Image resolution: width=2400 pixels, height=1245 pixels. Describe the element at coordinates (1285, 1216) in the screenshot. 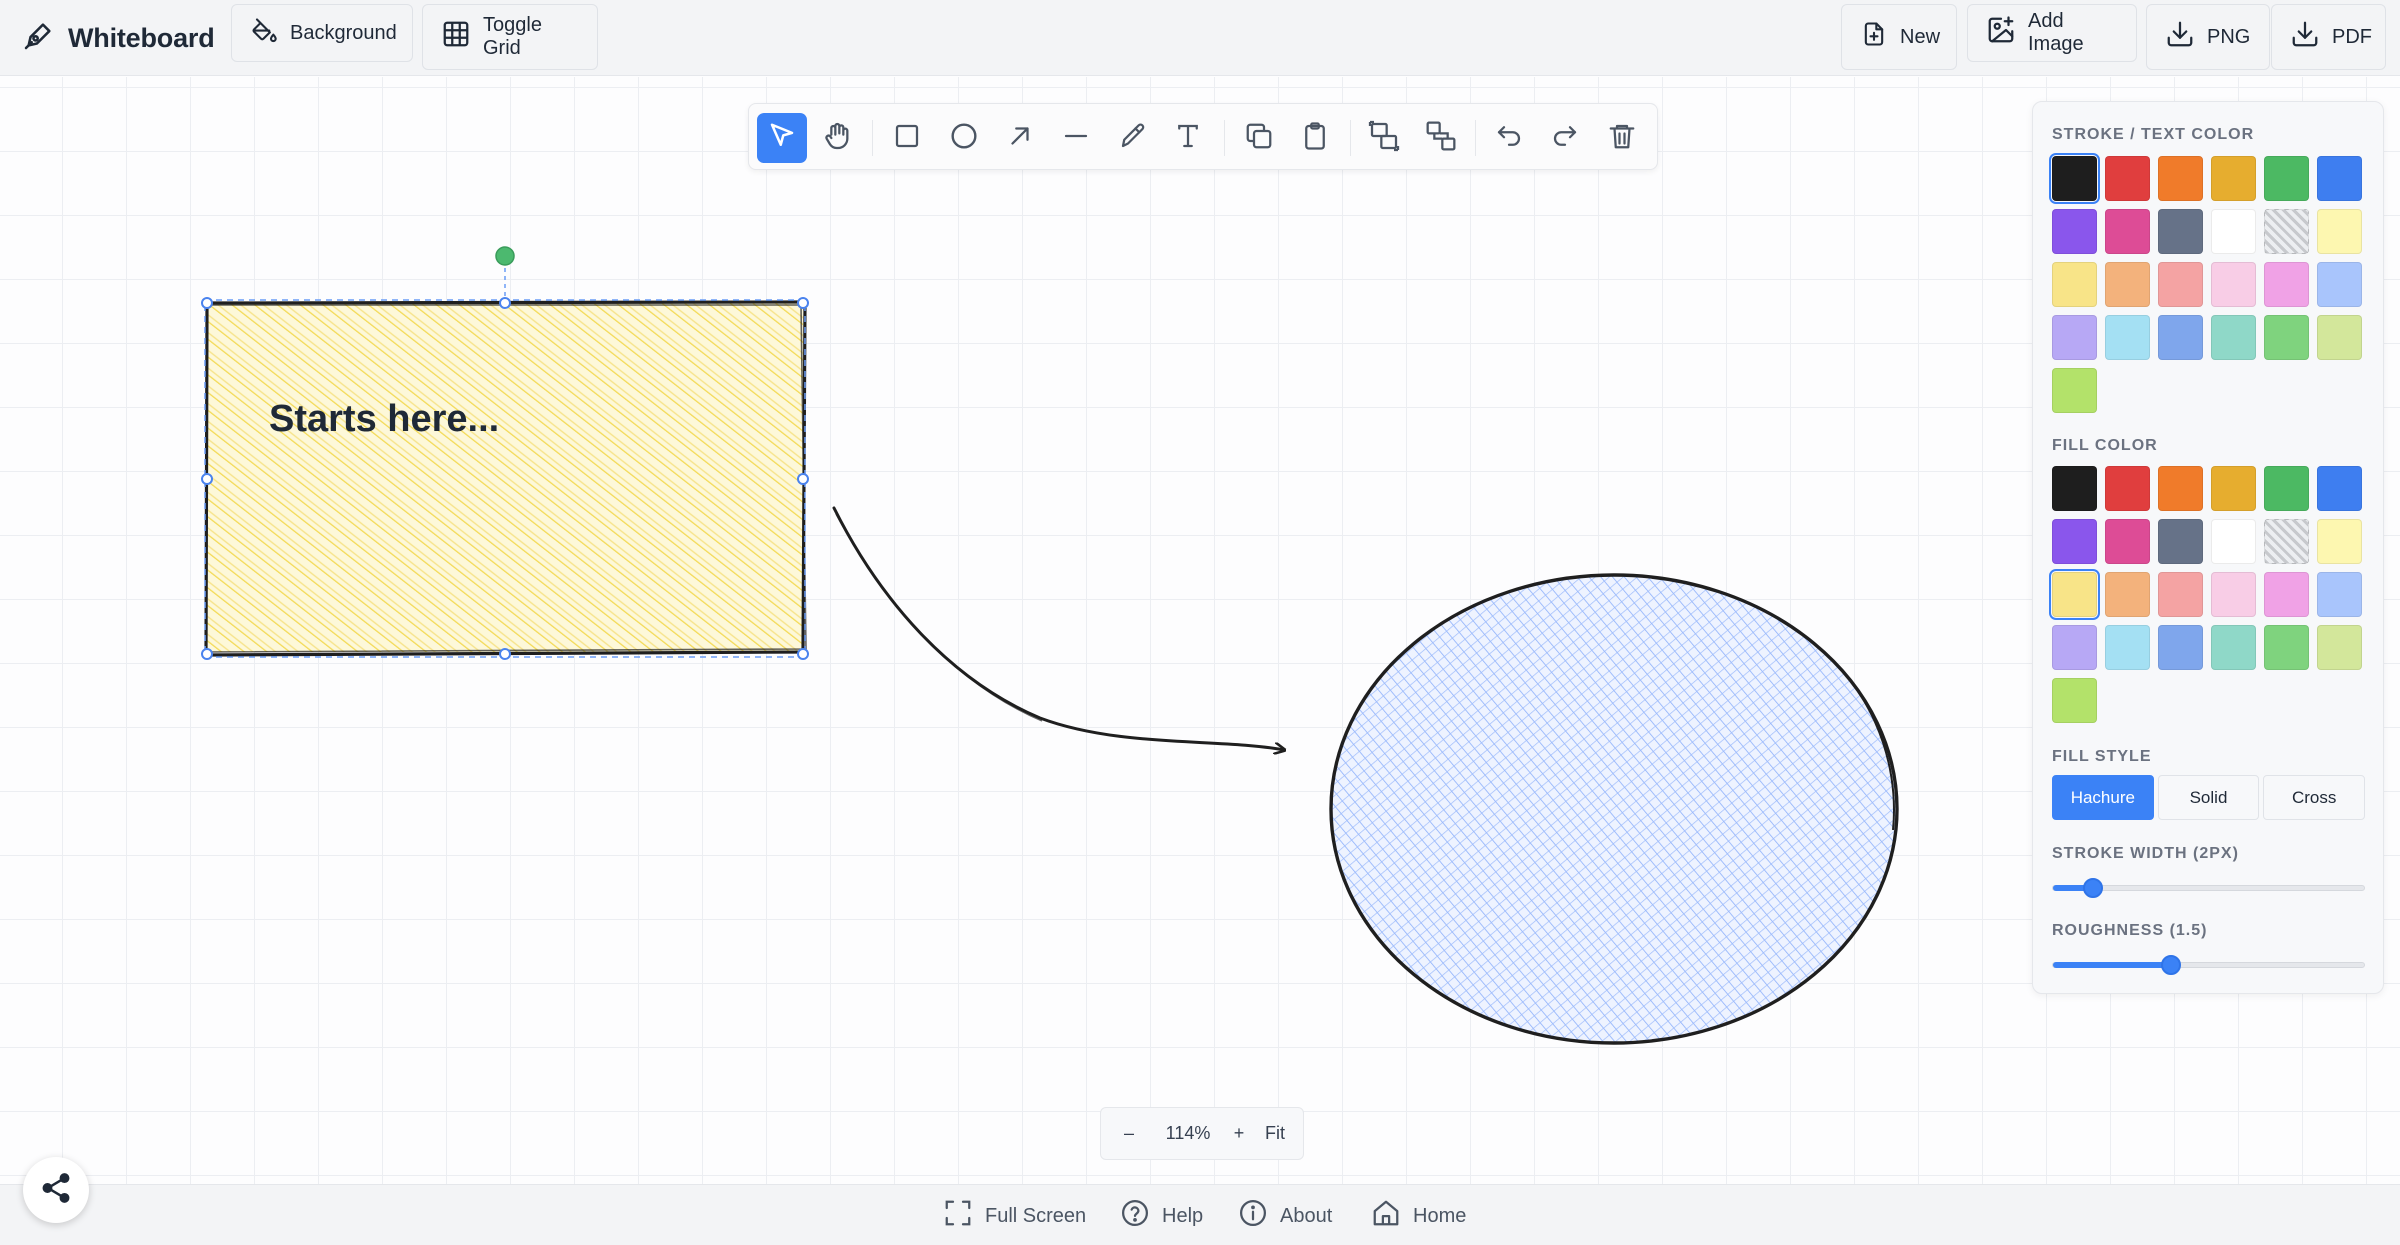

I see `about-link: About` at that location.